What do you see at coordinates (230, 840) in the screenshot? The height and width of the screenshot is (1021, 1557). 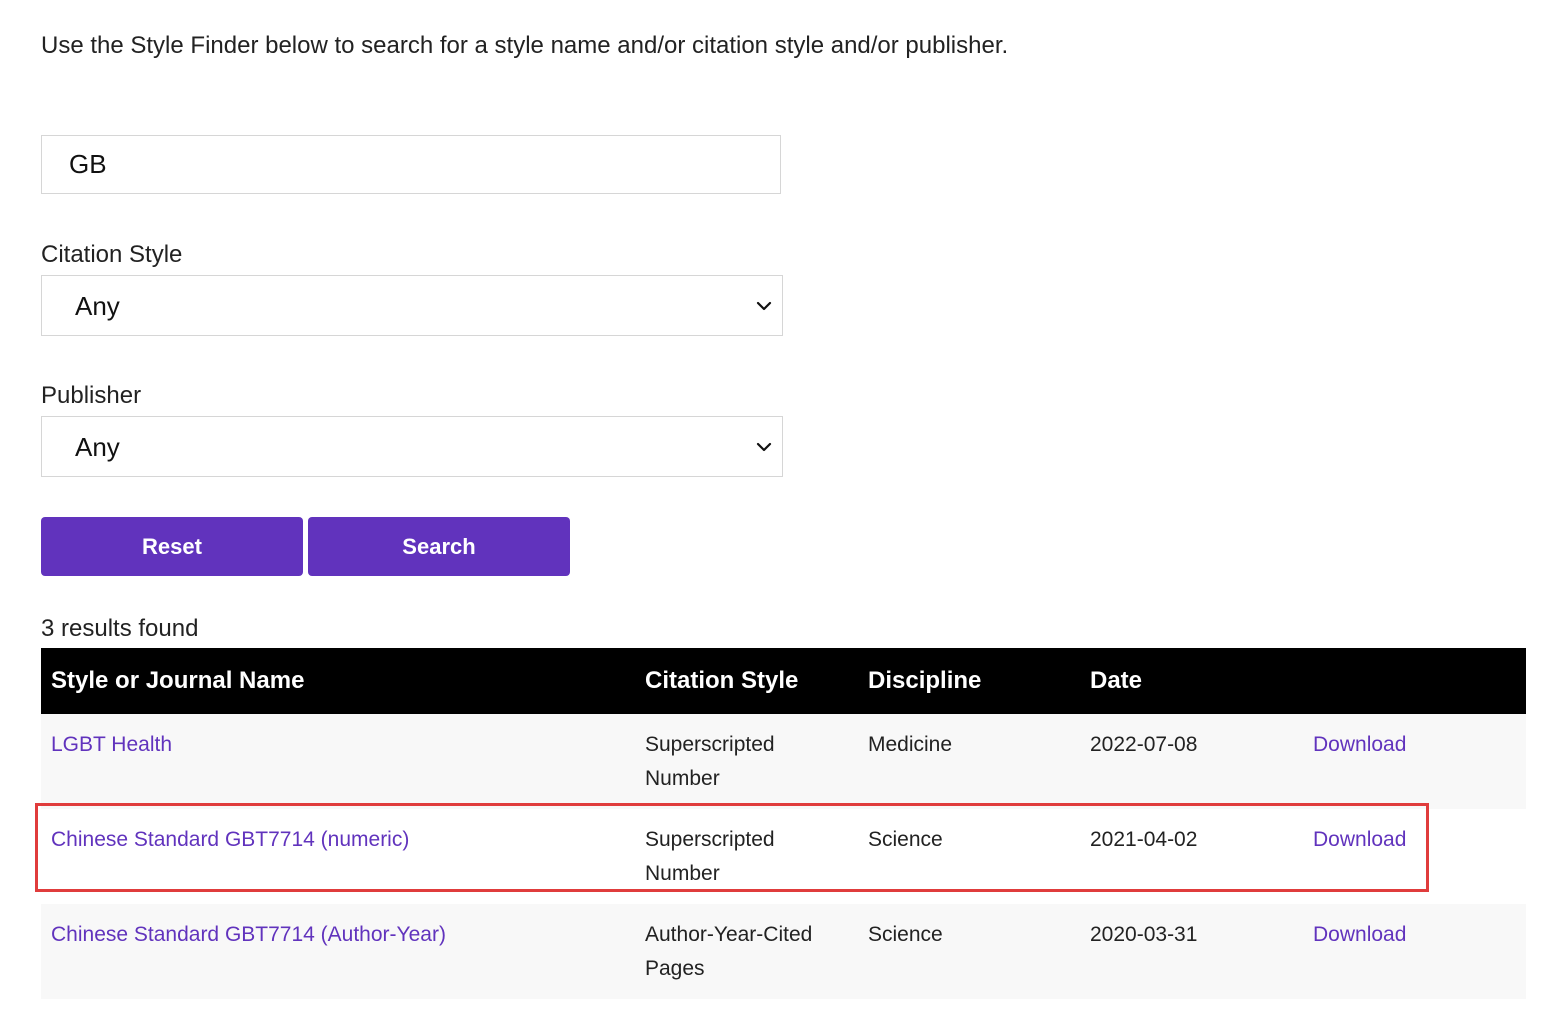 I see `style-name-link: Chinese Standard GBT7714 (numeric)` at bounding box center [230, 840].